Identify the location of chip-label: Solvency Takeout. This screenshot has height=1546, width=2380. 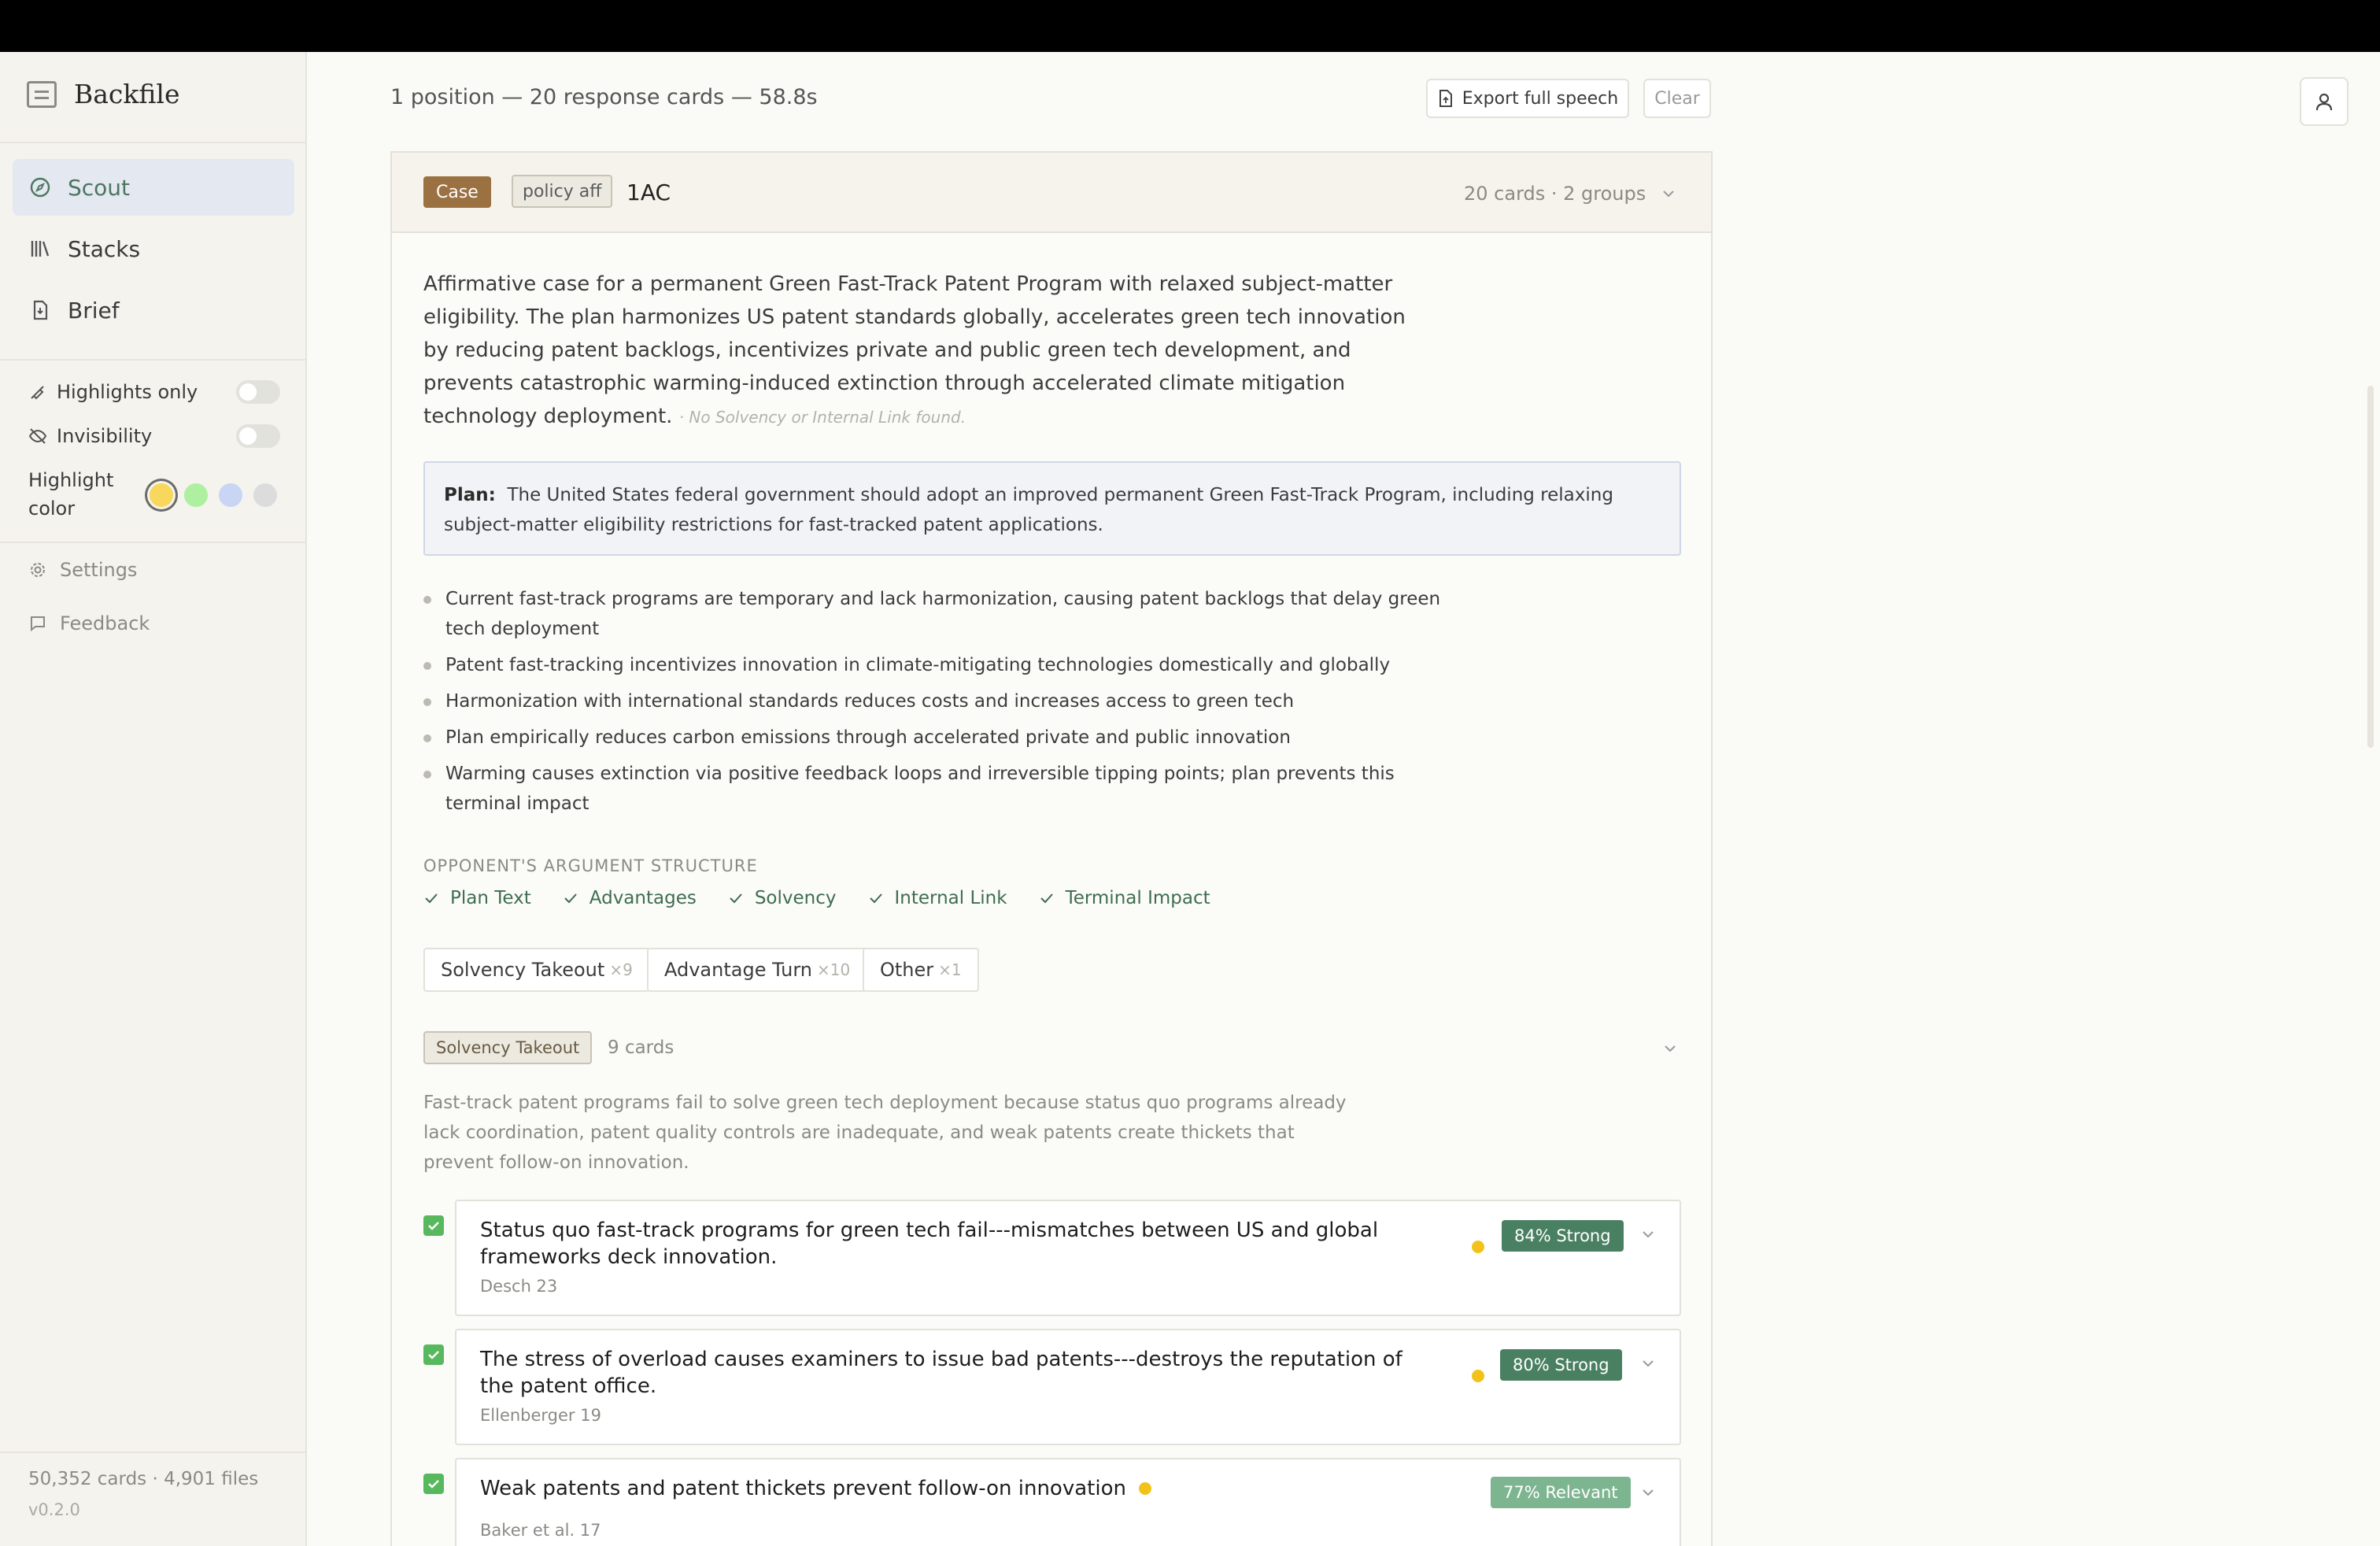
(523, 970).